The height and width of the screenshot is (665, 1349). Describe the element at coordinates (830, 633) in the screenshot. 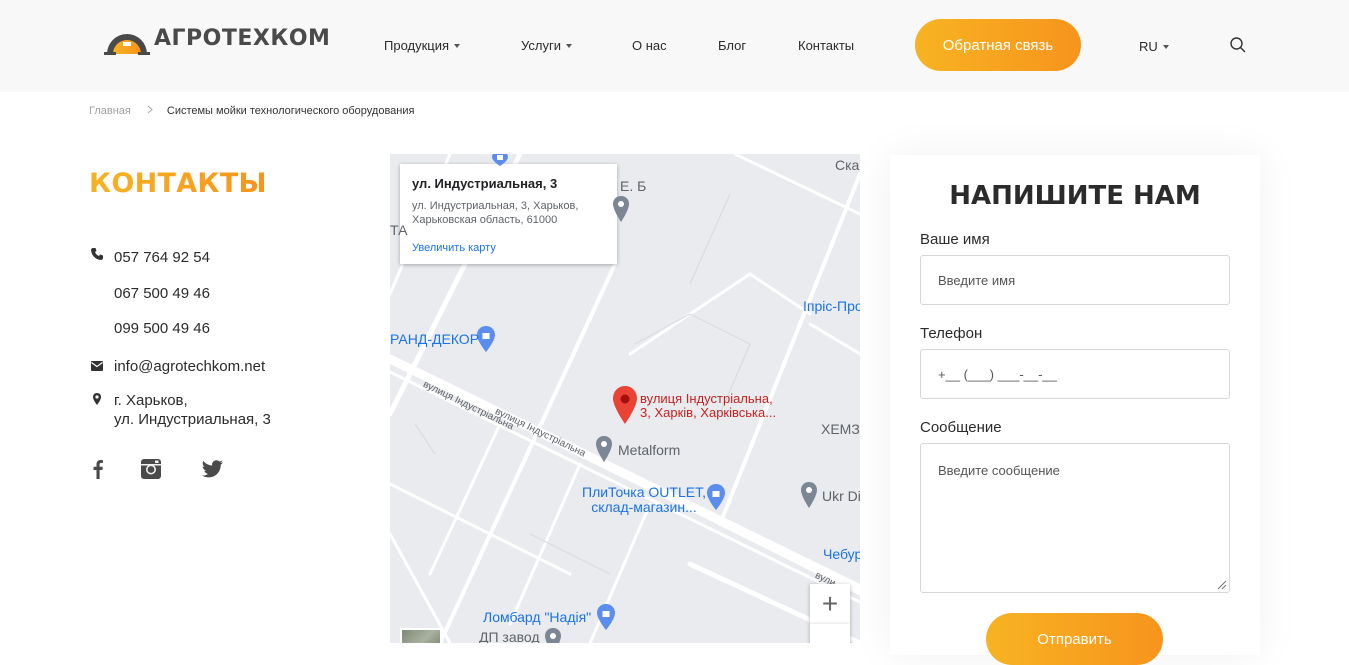

I see `zoom-out-button` at that location.